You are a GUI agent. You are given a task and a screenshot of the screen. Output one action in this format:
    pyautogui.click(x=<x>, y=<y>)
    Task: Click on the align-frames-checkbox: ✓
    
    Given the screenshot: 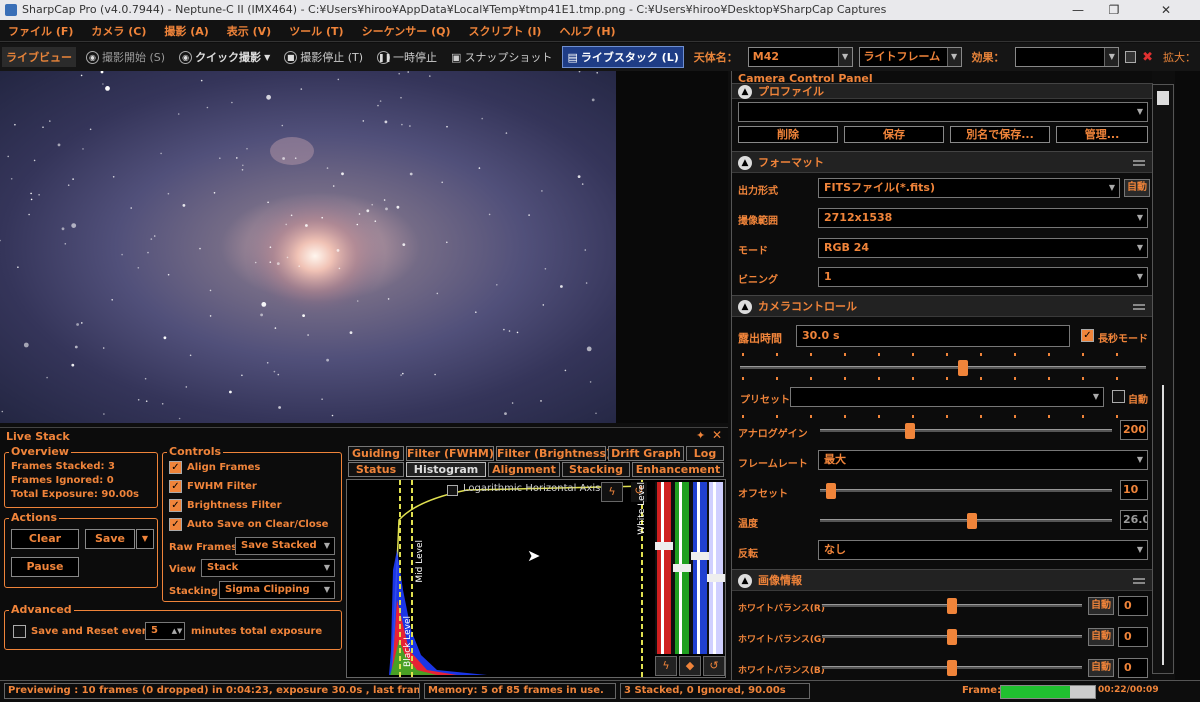 What is the action you would take?
    pyautogui.click(x=175, y=467)
    